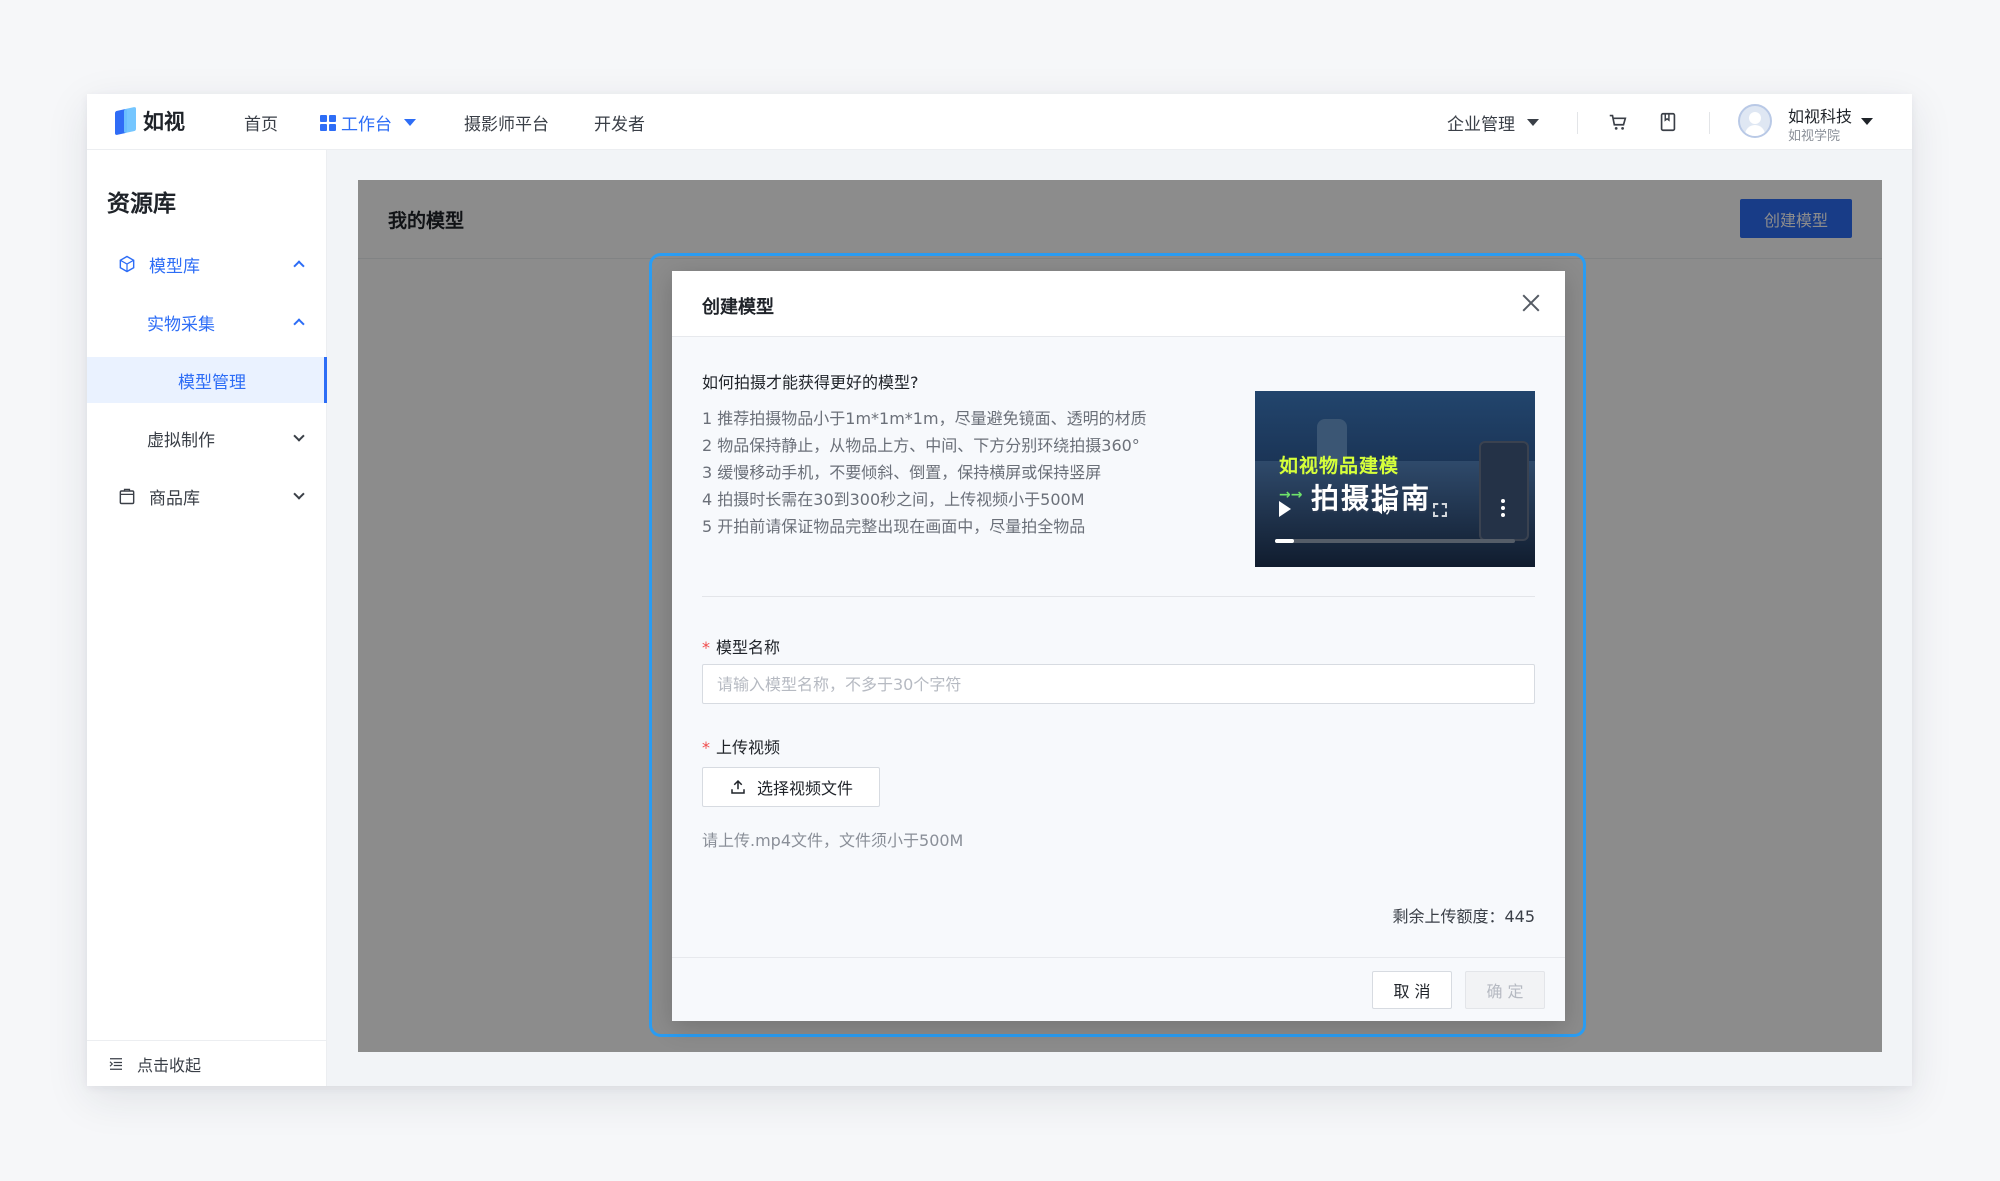 Image resolution: width=2000 pixels, height=1181 pixels. I want to click on model-name-label: * 模型名称, so click(741, 646).